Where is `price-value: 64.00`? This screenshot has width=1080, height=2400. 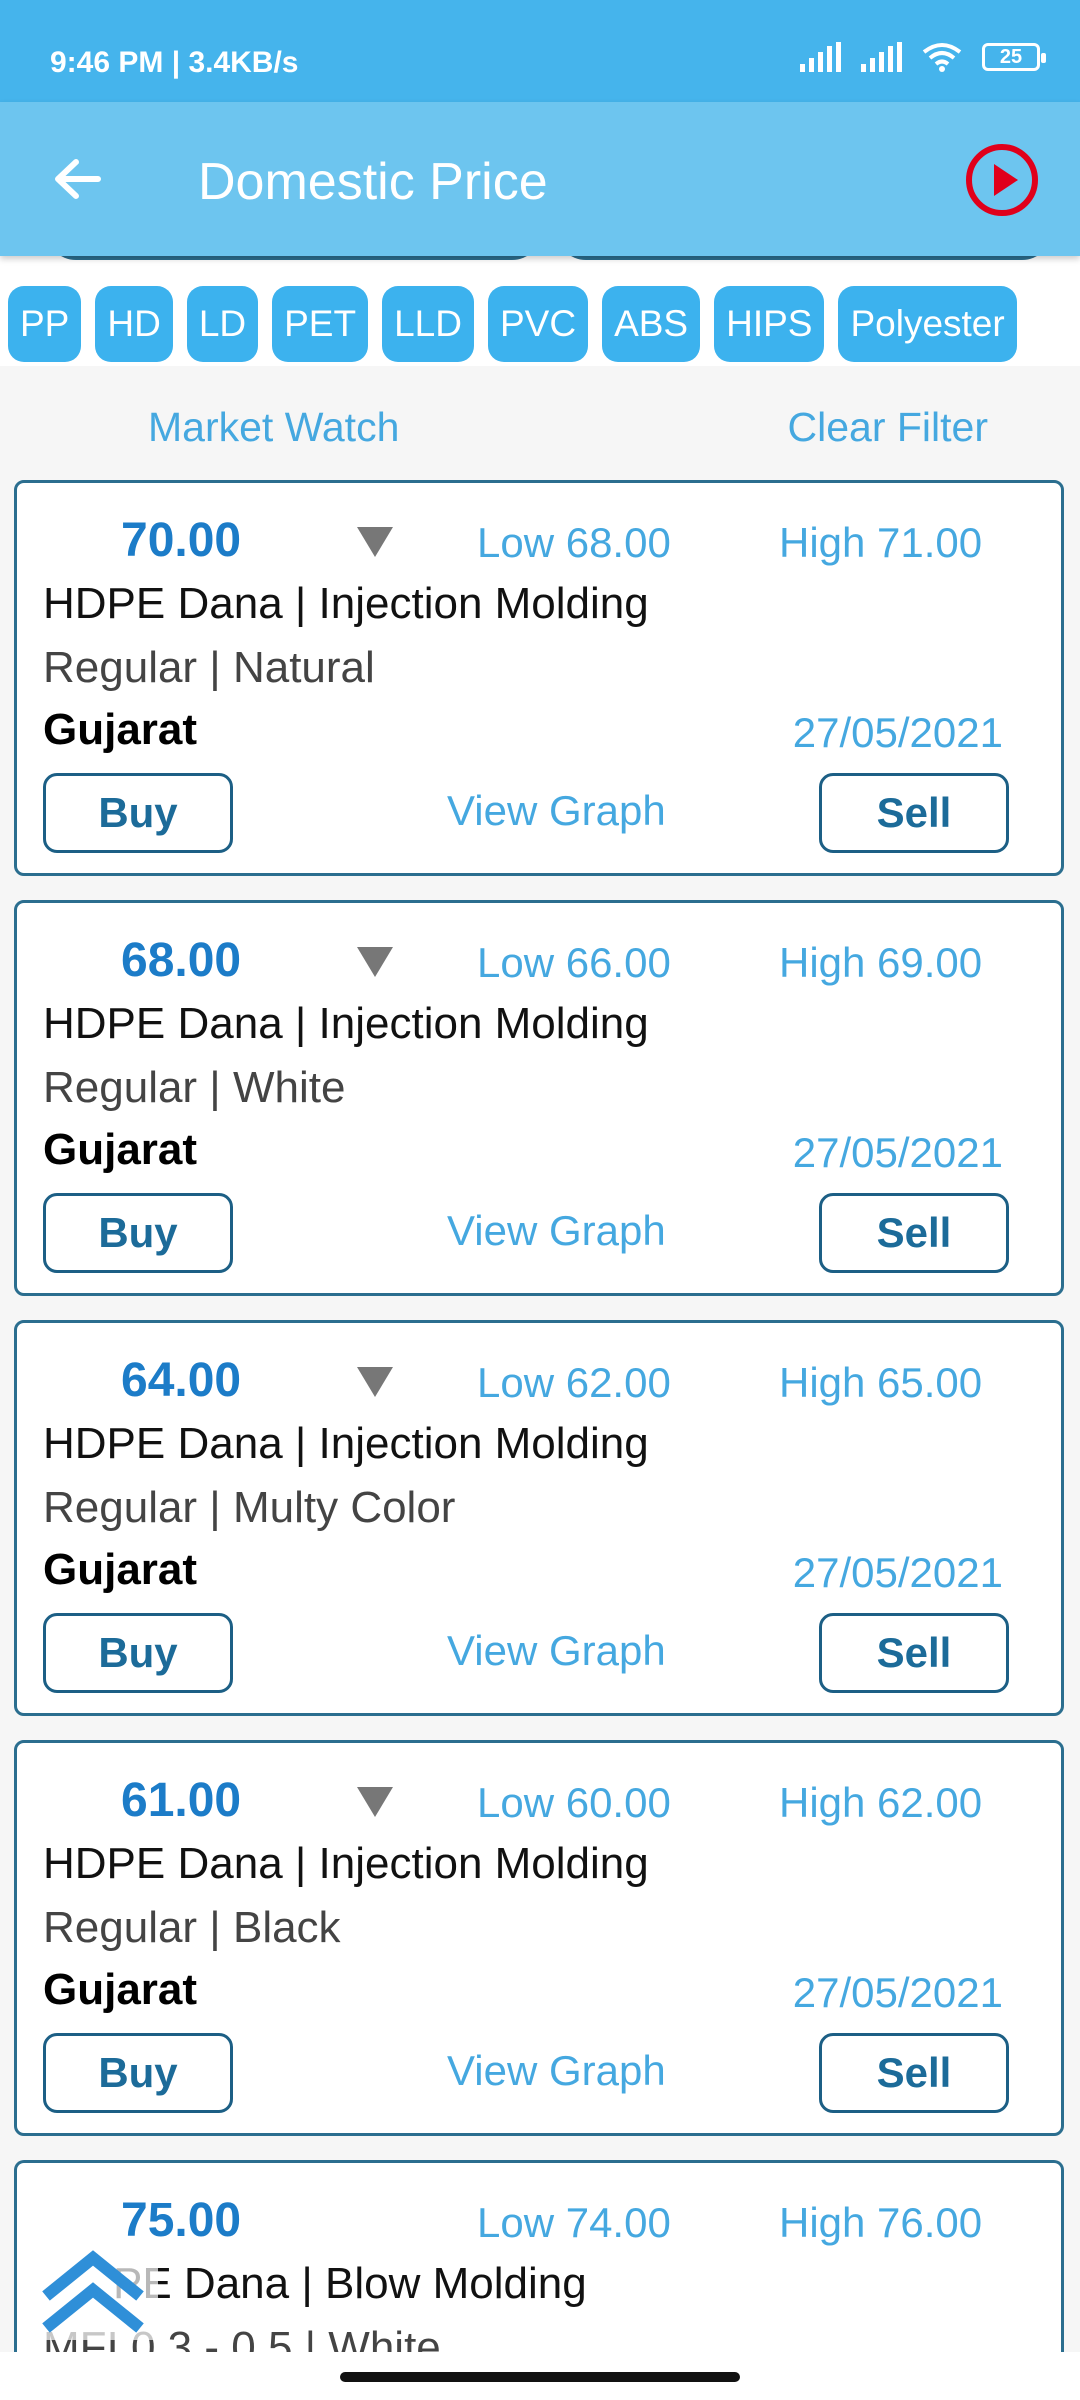 price-value: 64.00 is located at coordinates (181, 1380).